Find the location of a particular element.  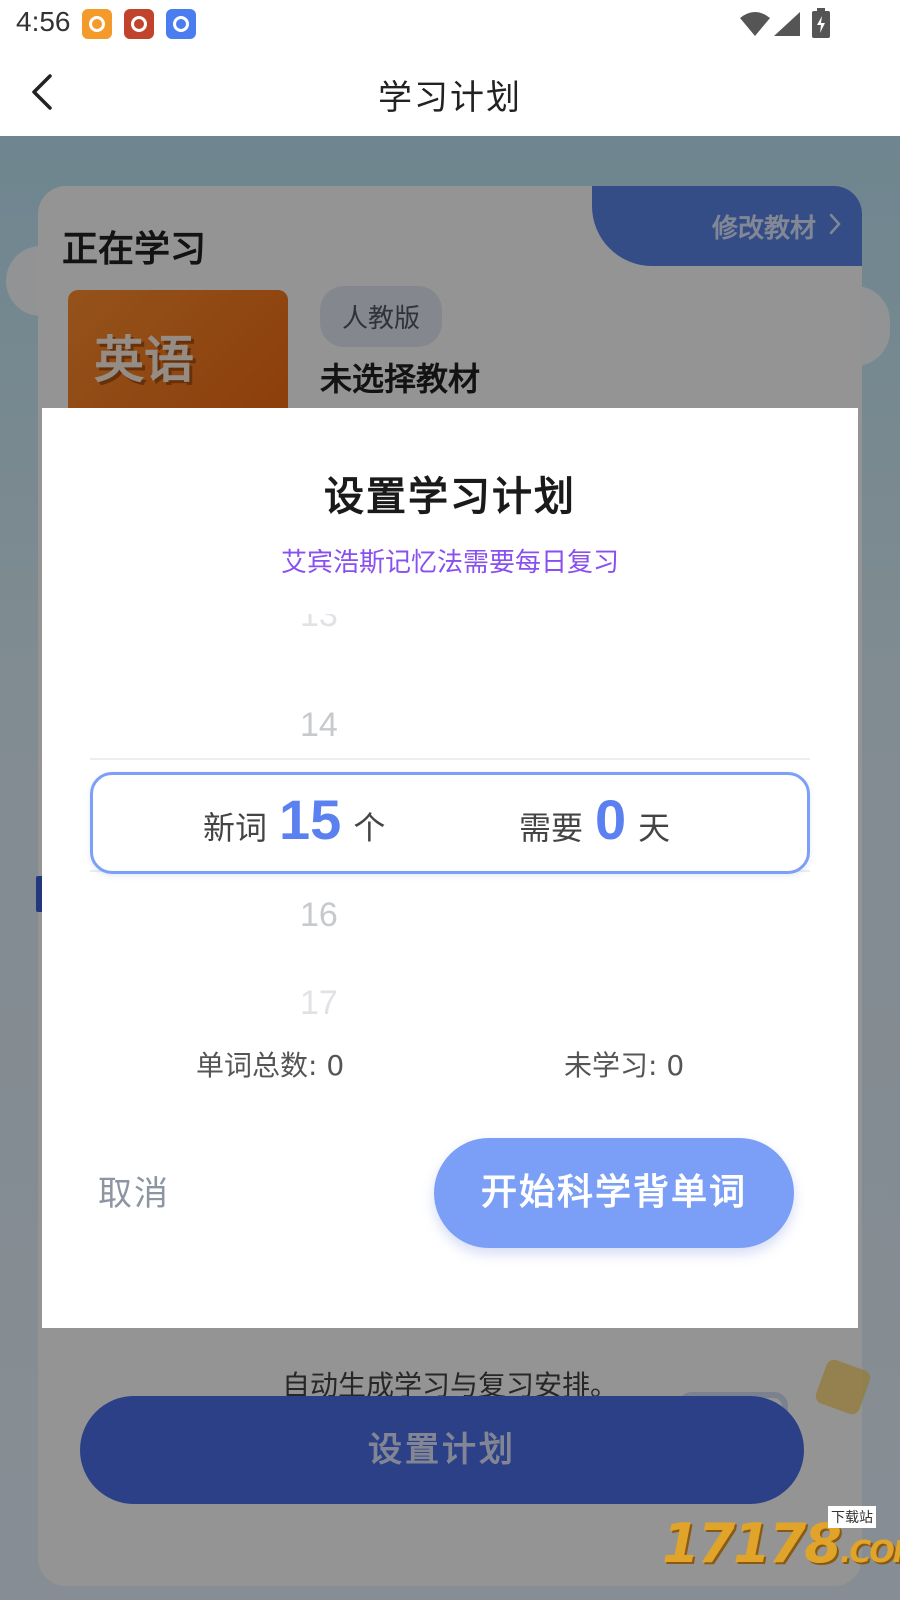

new-words-group: 新词 15 个 is located at coordinates (294, 826).